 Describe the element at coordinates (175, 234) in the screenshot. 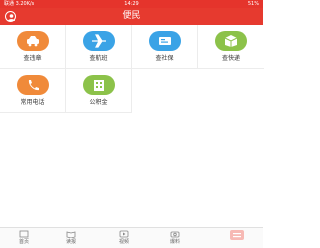

I see `camera-icon` at that location.